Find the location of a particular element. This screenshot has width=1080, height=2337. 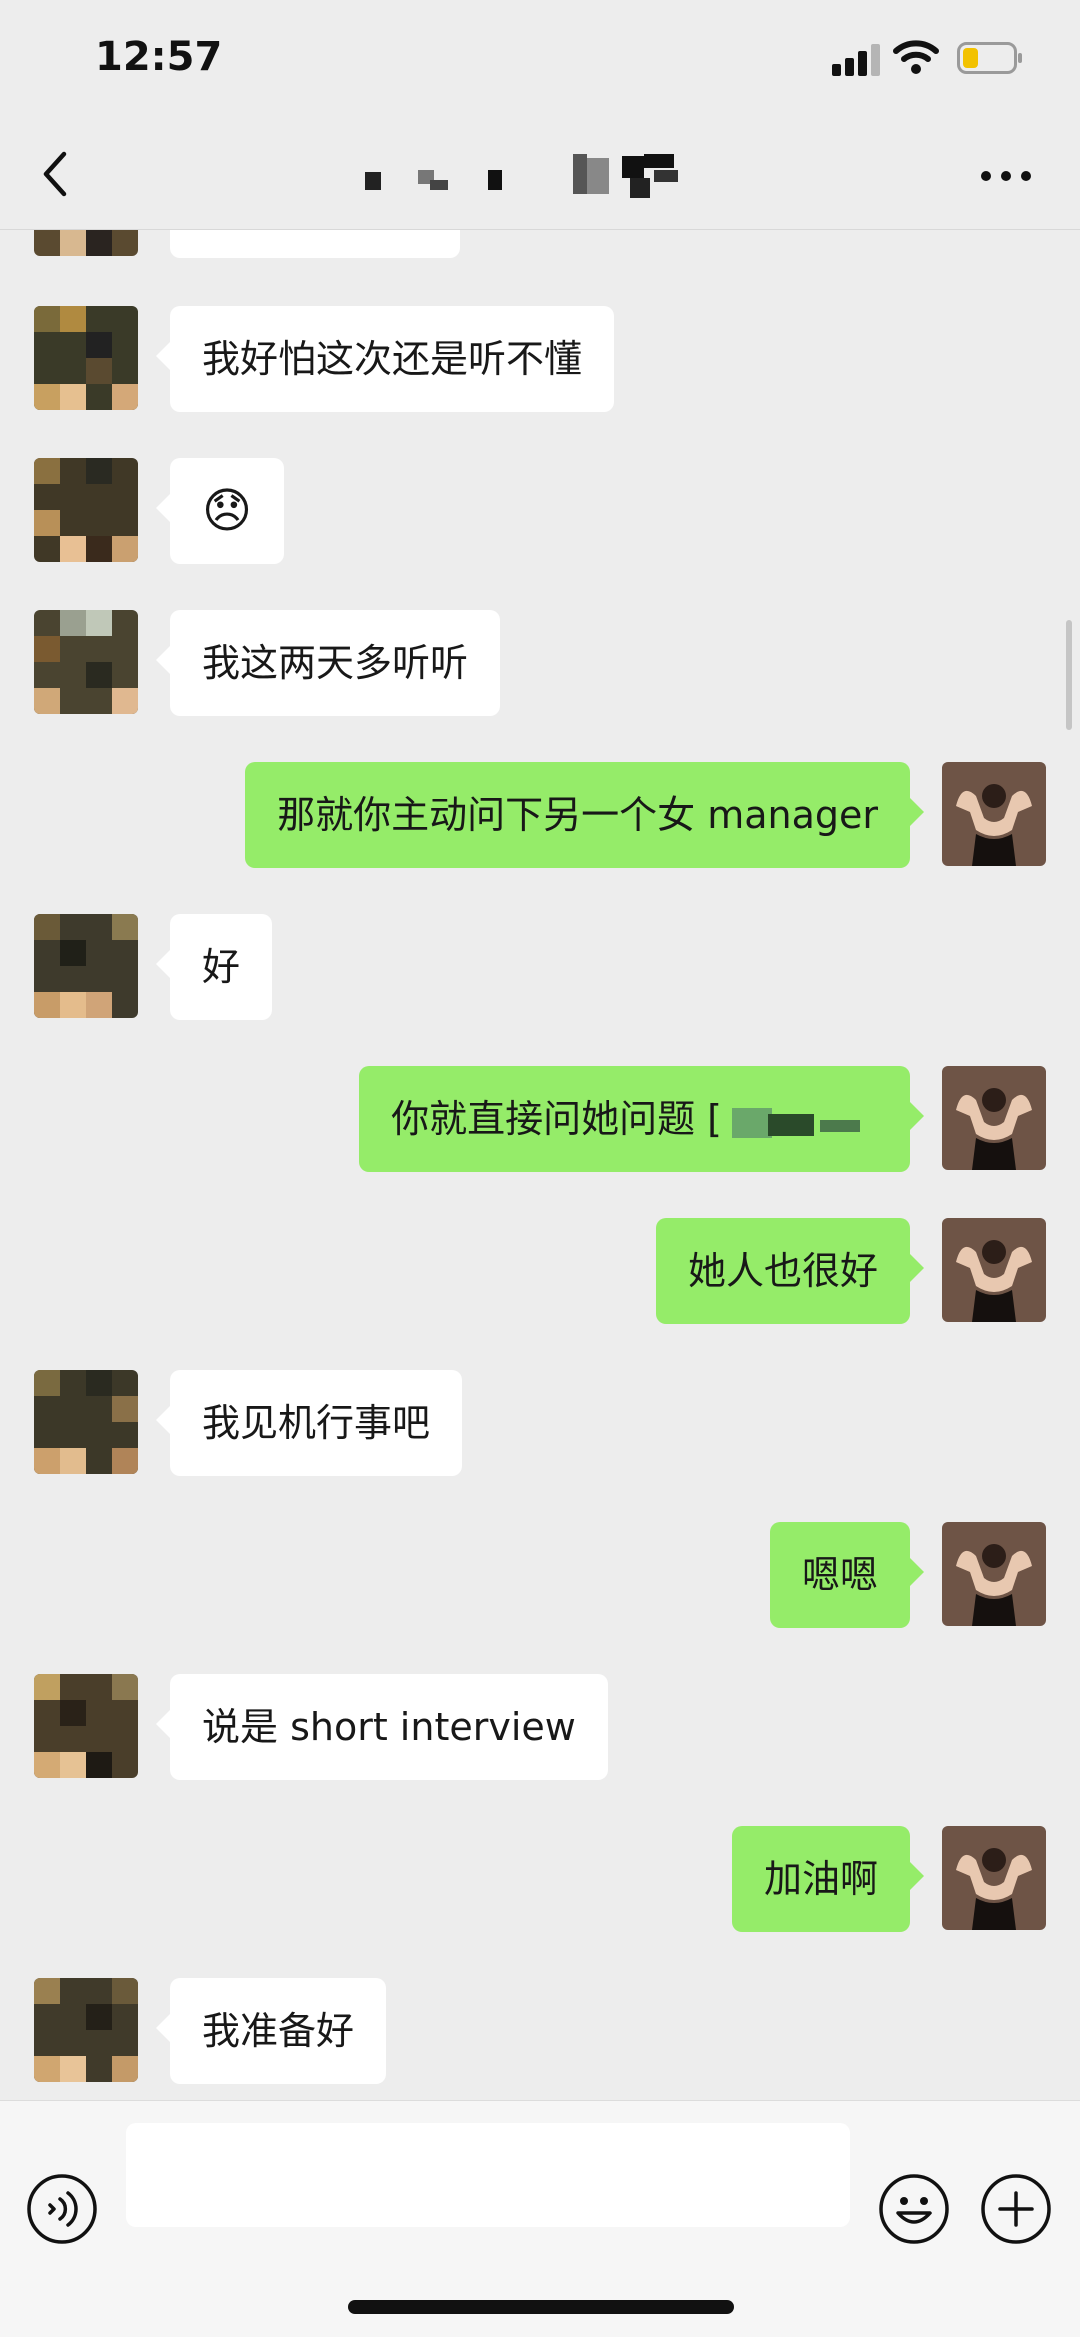

message-bubble: 说是 short interview is located at coordinates (382, 1727).